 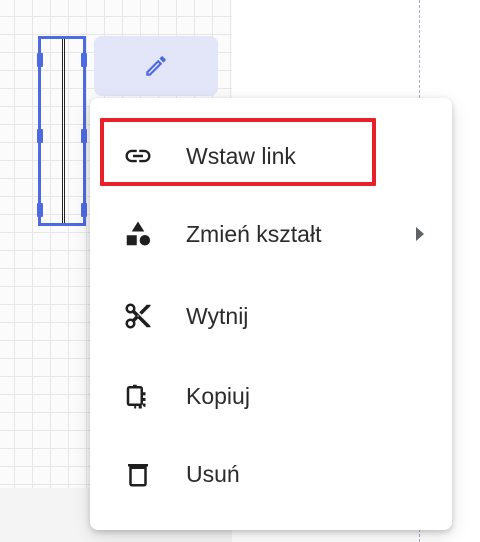 I want to click on resize-handle-middle-right, so click(x=84, y=136).